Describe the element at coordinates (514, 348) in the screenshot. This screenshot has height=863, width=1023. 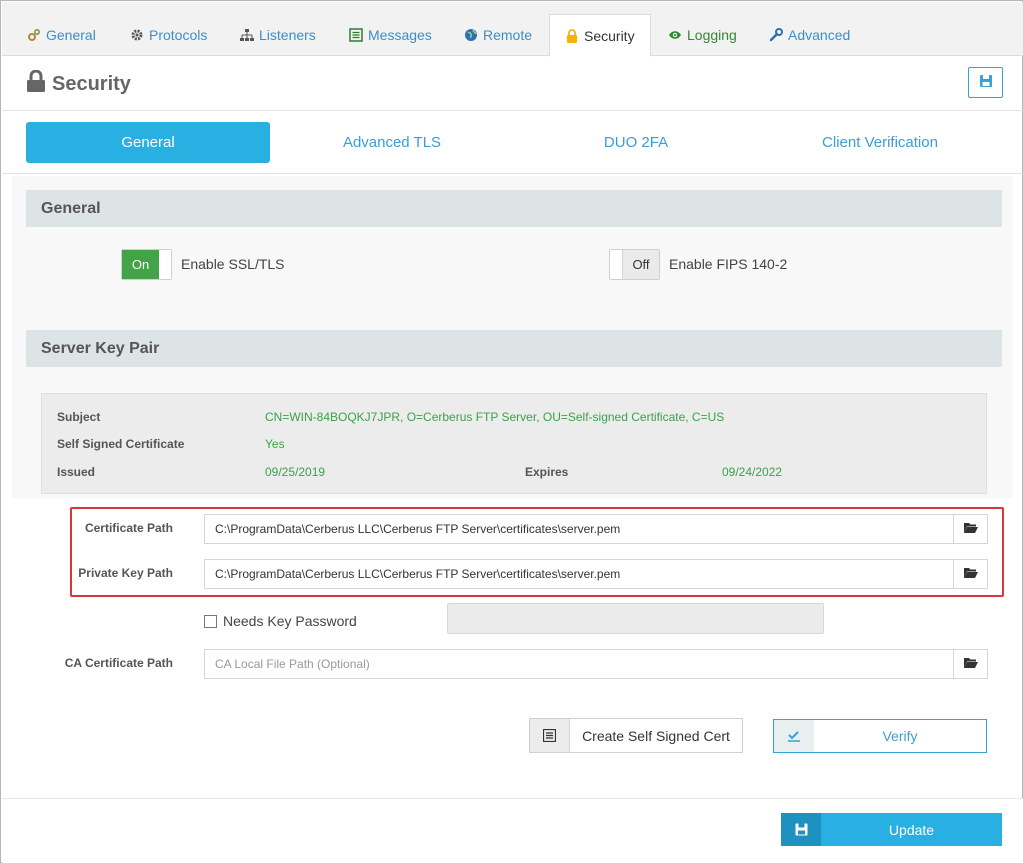
I see `section-header-key-pair: Server Key Pair` at that location.